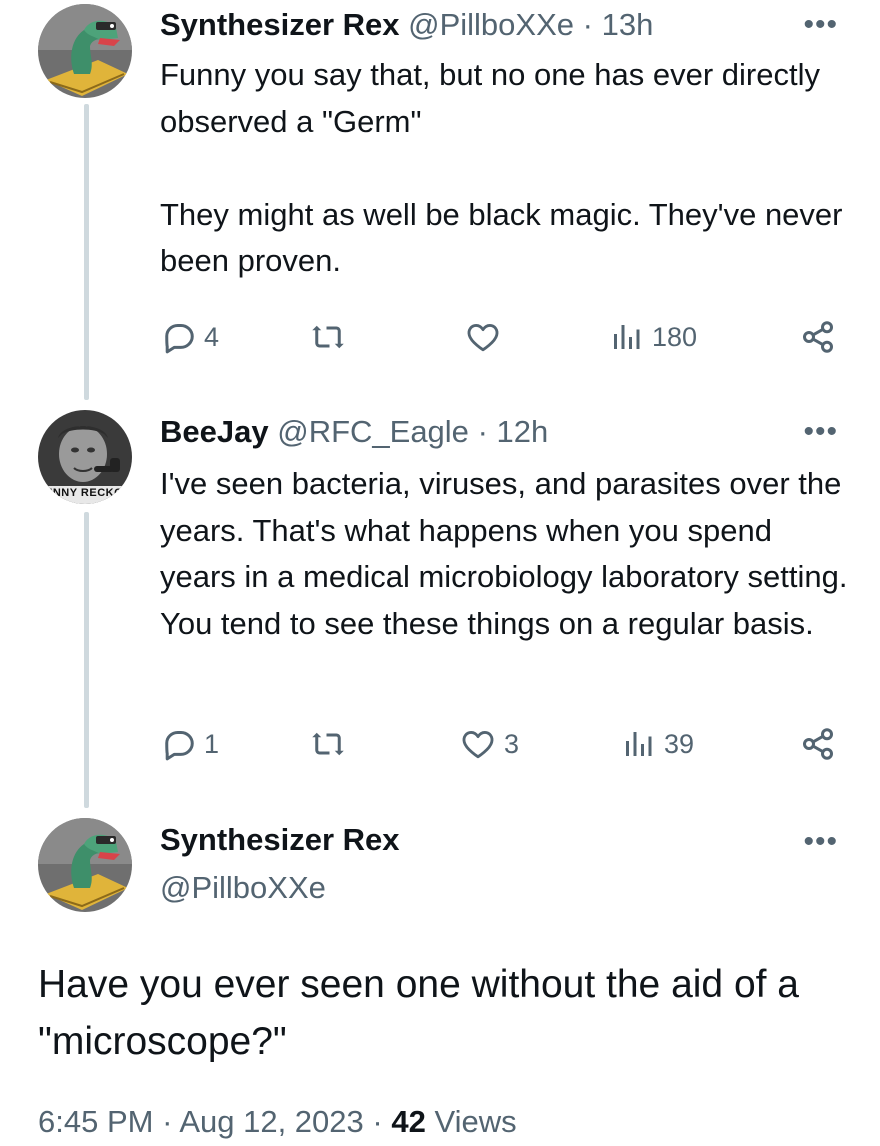  I want to click on views-count: 42, so click(408, 1121).